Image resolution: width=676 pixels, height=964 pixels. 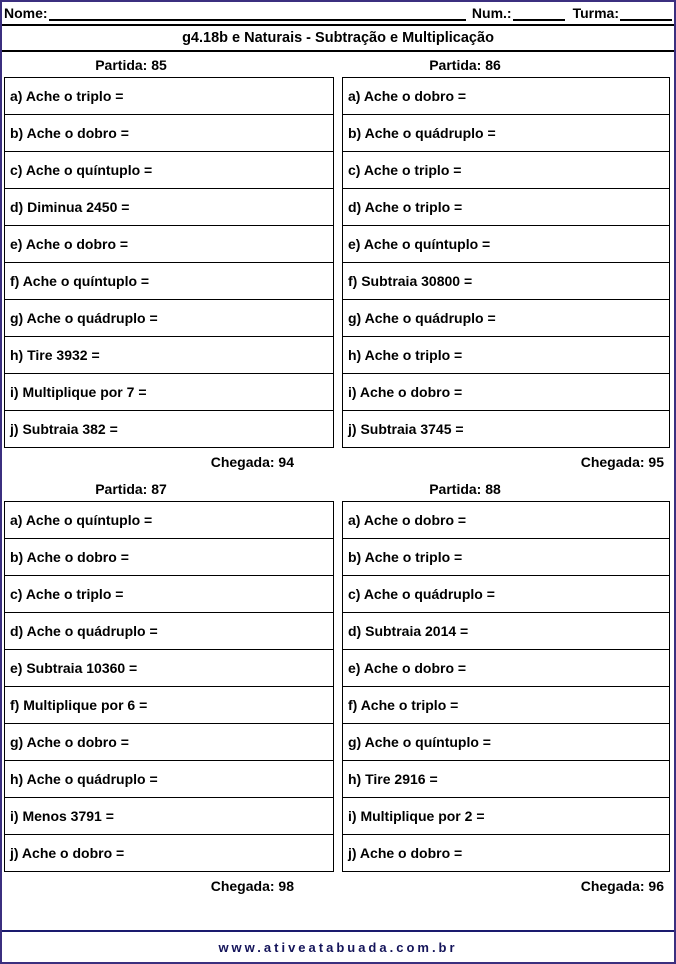 I want to click on table-row: h) Tire 3932 =, so click(x=169, y=355).